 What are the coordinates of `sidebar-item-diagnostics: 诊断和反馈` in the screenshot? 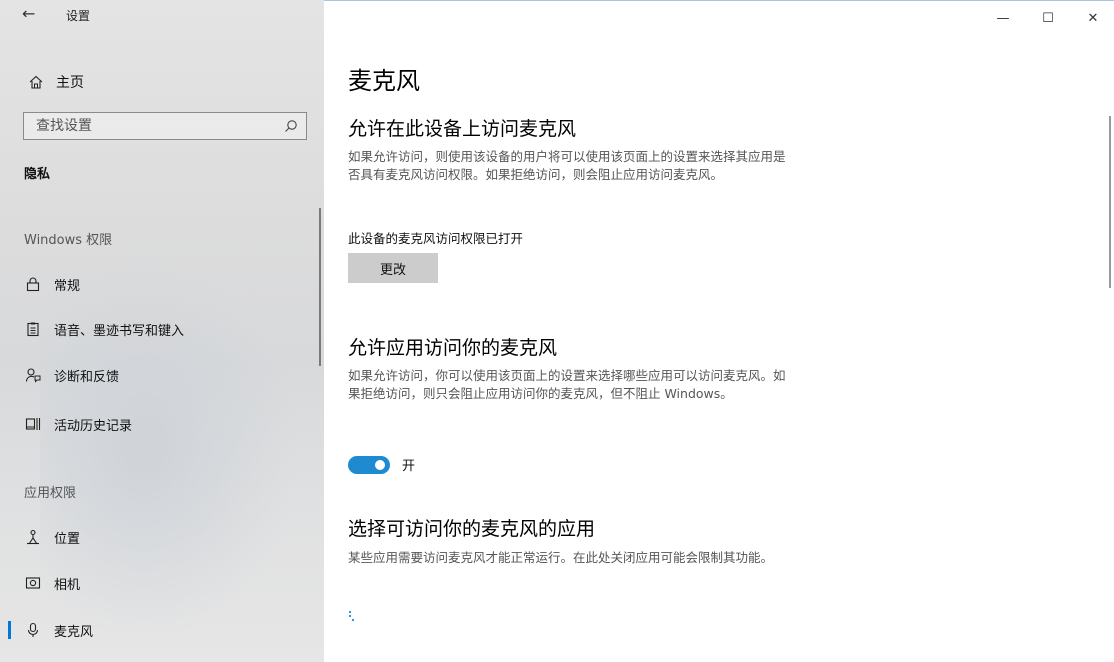 It's located at (159, 375).